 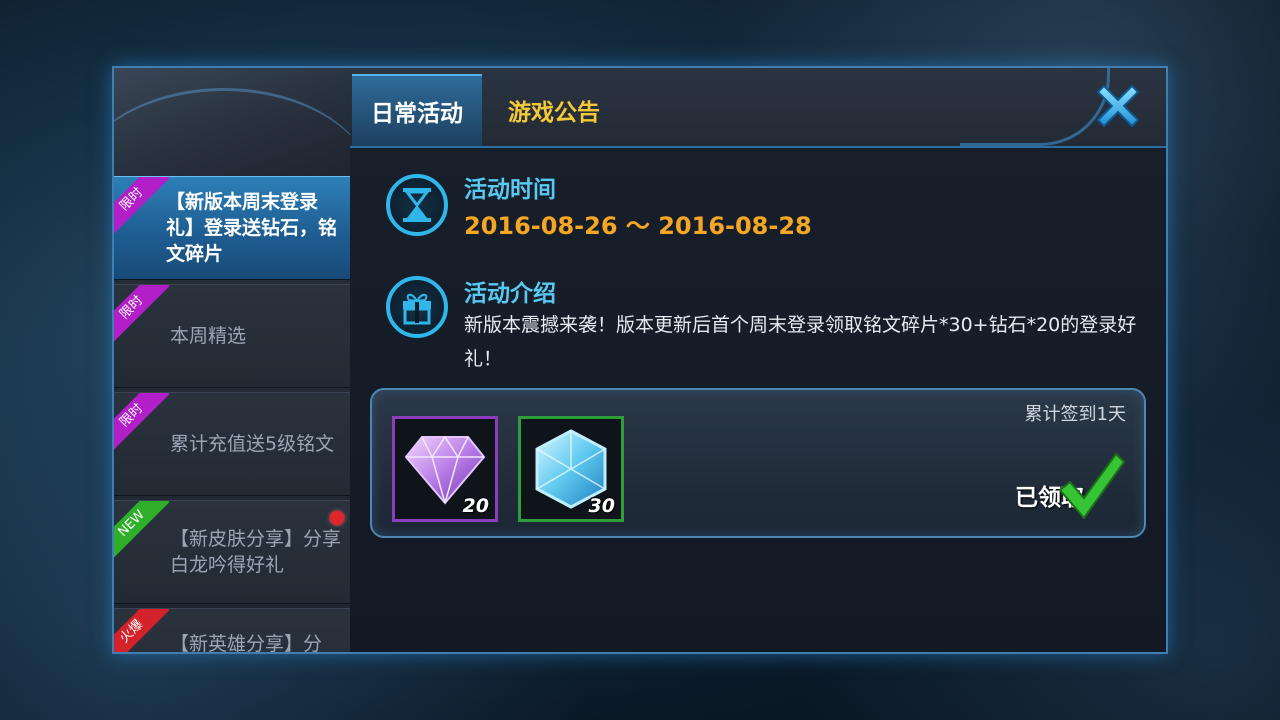 I want to click on sign-in-count: 累计签到1天, so click(x=1075, y=414).